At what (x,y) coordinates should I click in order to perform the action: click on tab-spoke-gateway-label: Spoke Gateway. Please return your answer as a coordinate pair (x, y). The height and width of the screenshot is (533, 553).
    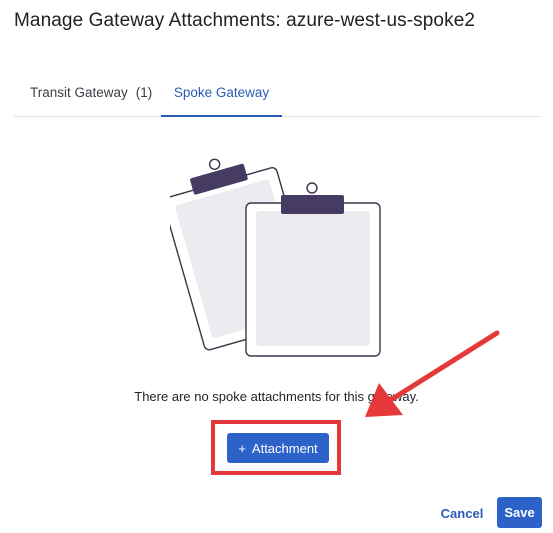
    Looking at the image, I should click on (221, 92).